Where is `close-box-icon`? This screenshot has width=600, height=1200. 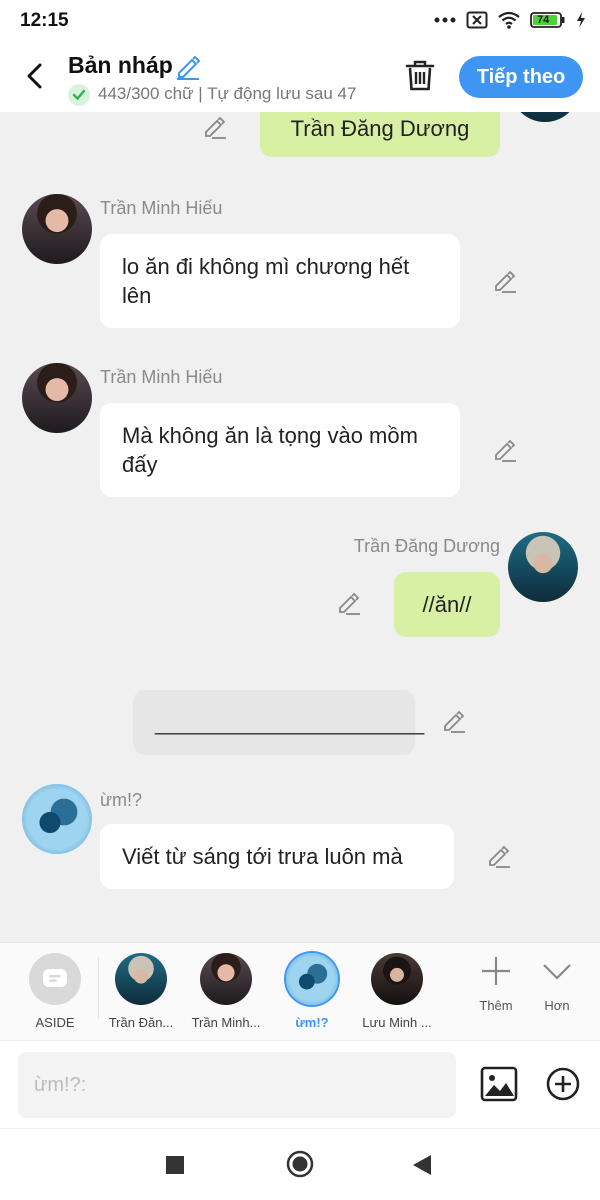
close-box-icon is located at coordinates (477, 20).